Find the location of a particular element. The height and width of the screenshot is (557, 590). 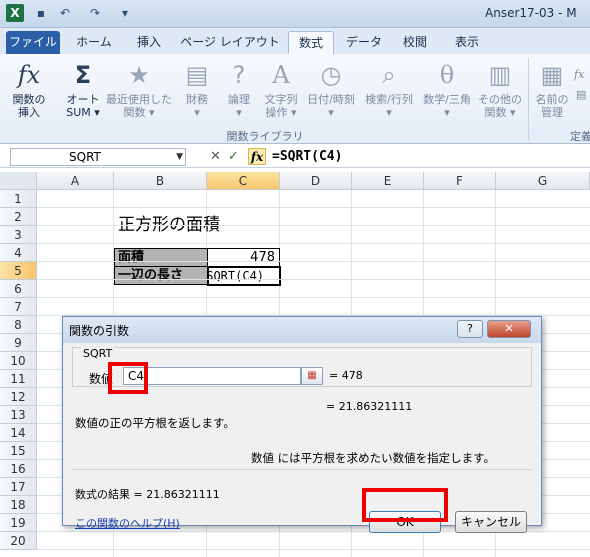

text-button: A 文字列 操作 ▾ is located at coordinates (281, 93).